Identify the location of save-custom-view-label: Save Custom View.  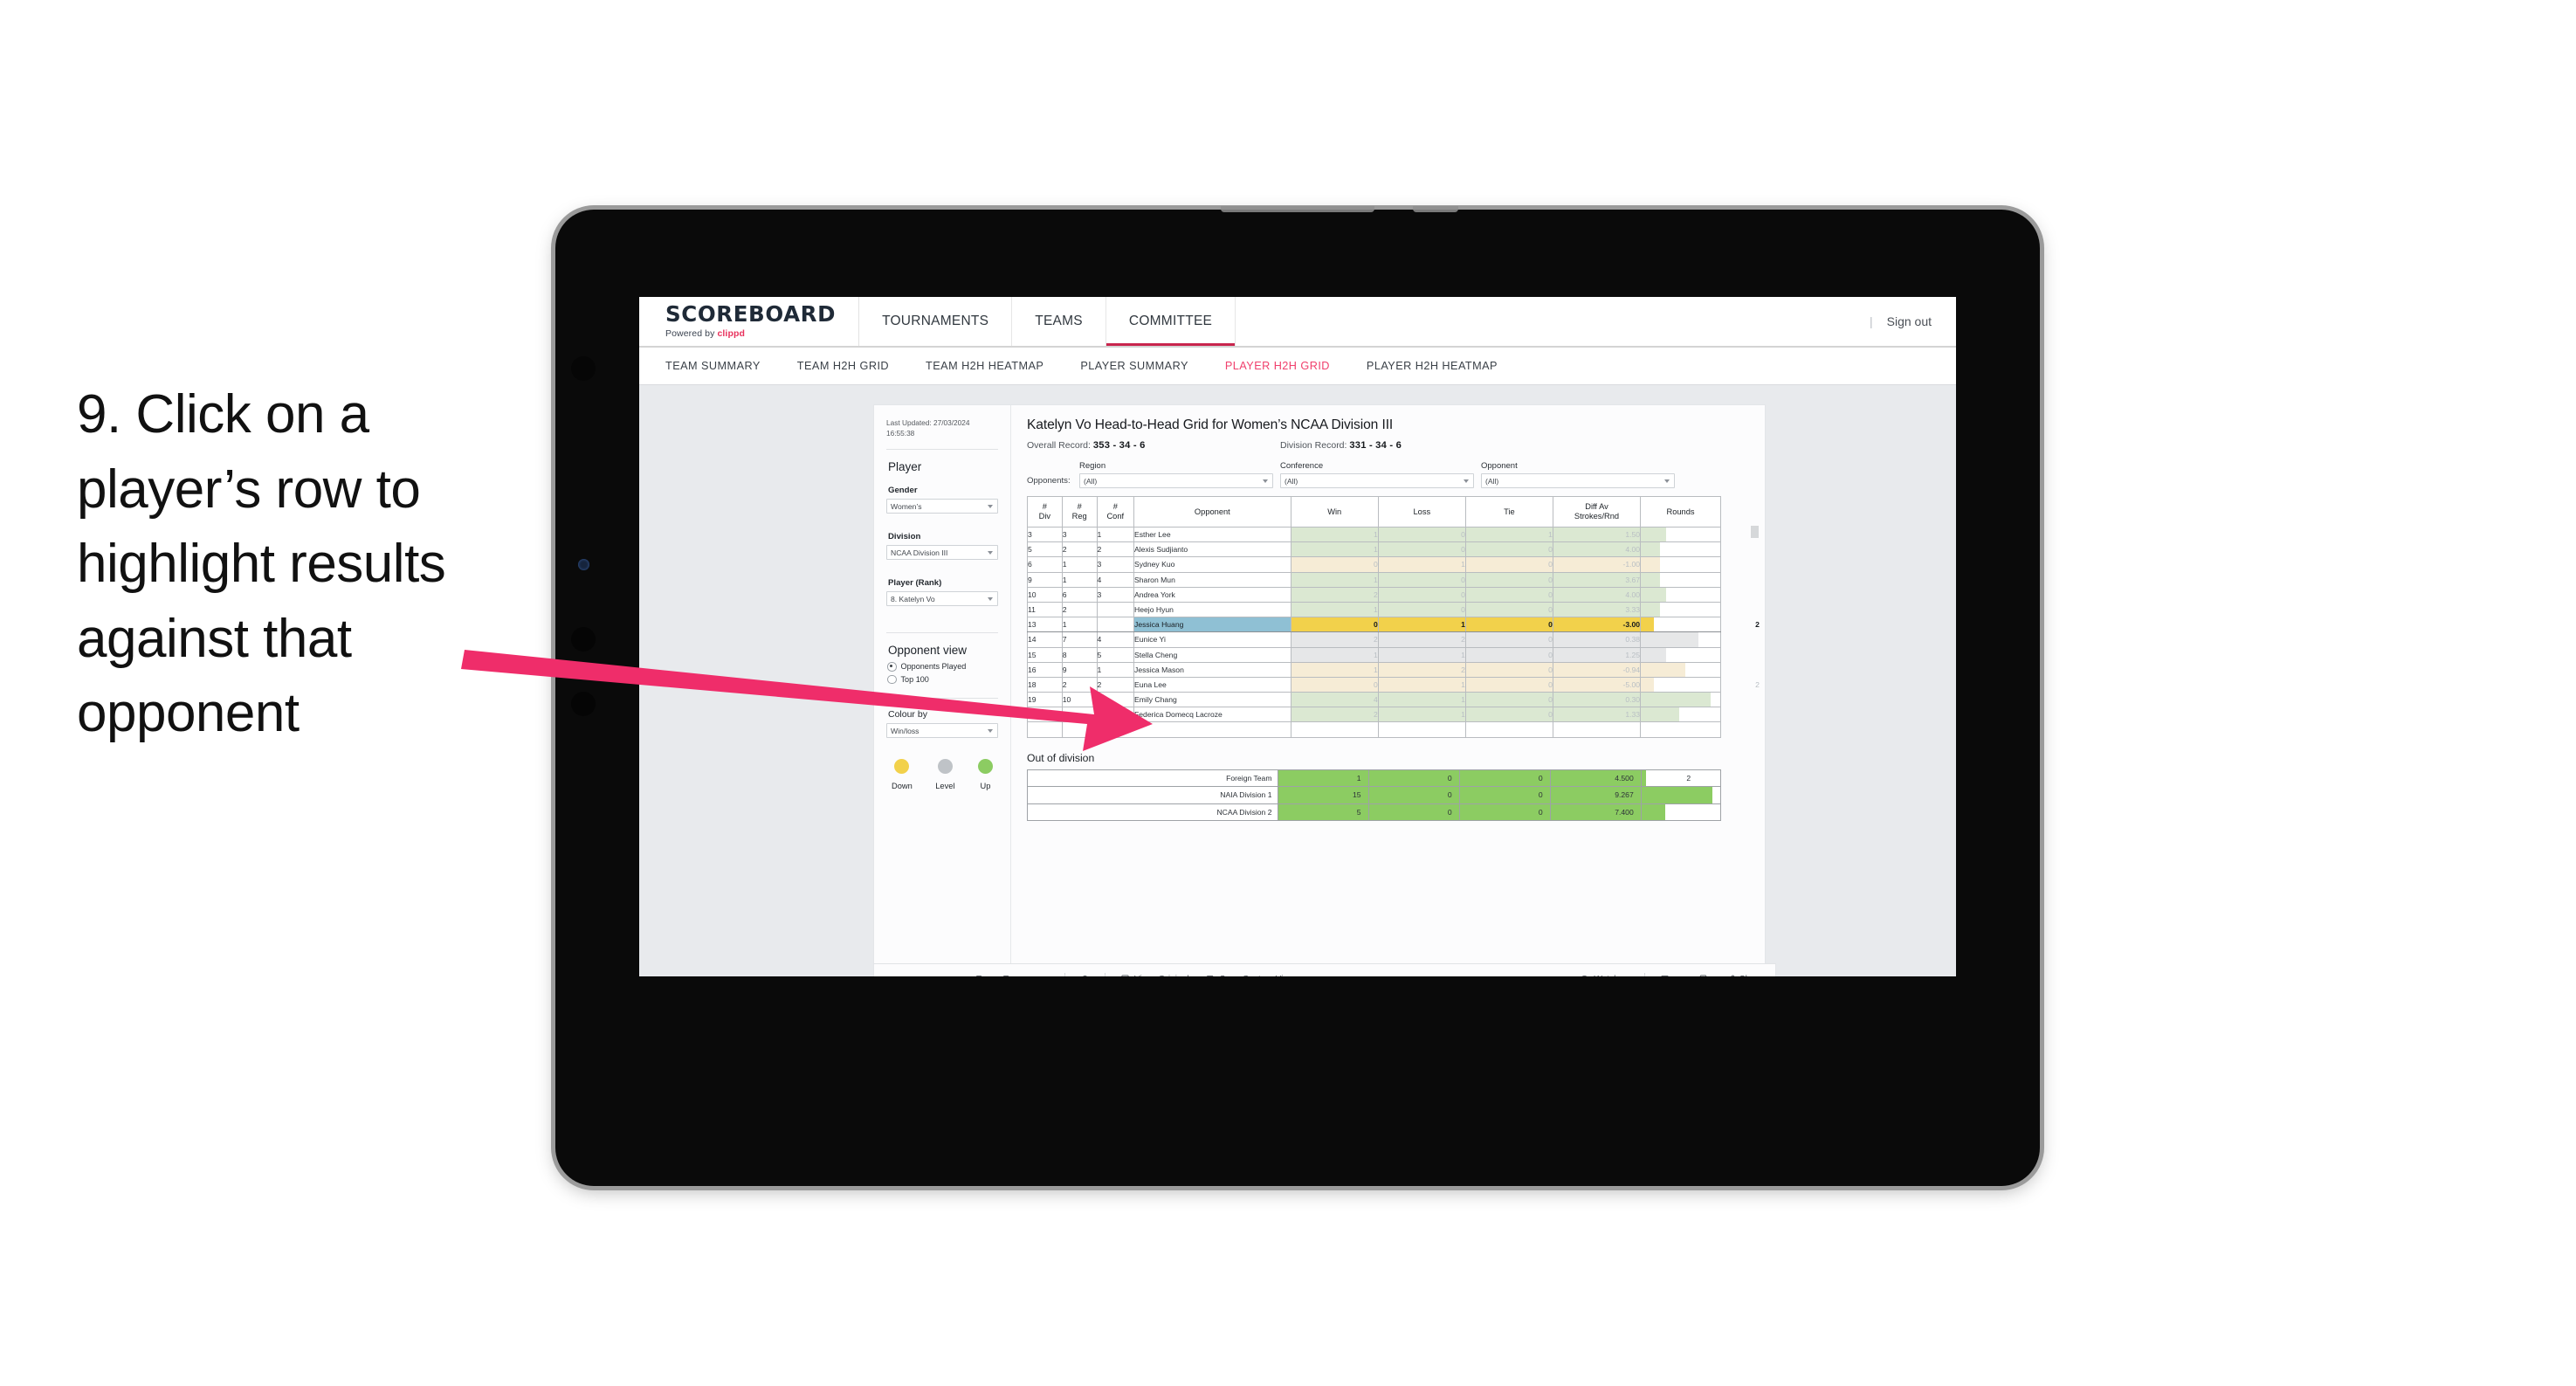
(1257, 976).